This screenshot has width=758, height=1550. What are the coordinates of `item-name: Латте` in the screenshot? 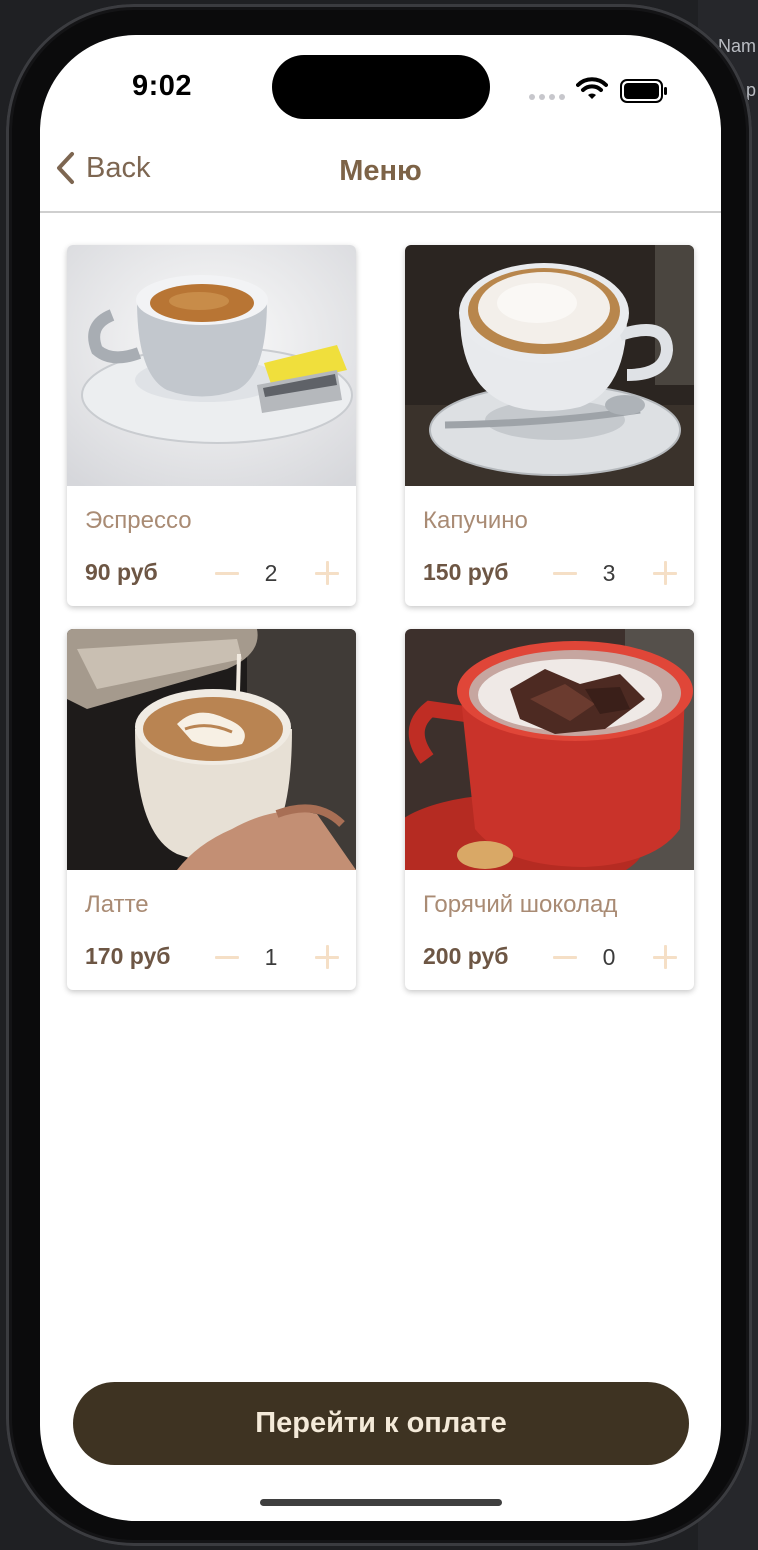 It's located at (117, 904).